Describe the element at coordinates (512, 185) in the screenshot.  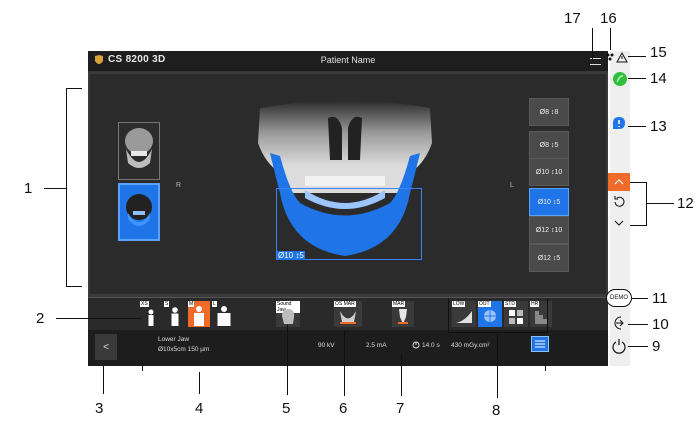
I see `side-left-label: L` at that location.